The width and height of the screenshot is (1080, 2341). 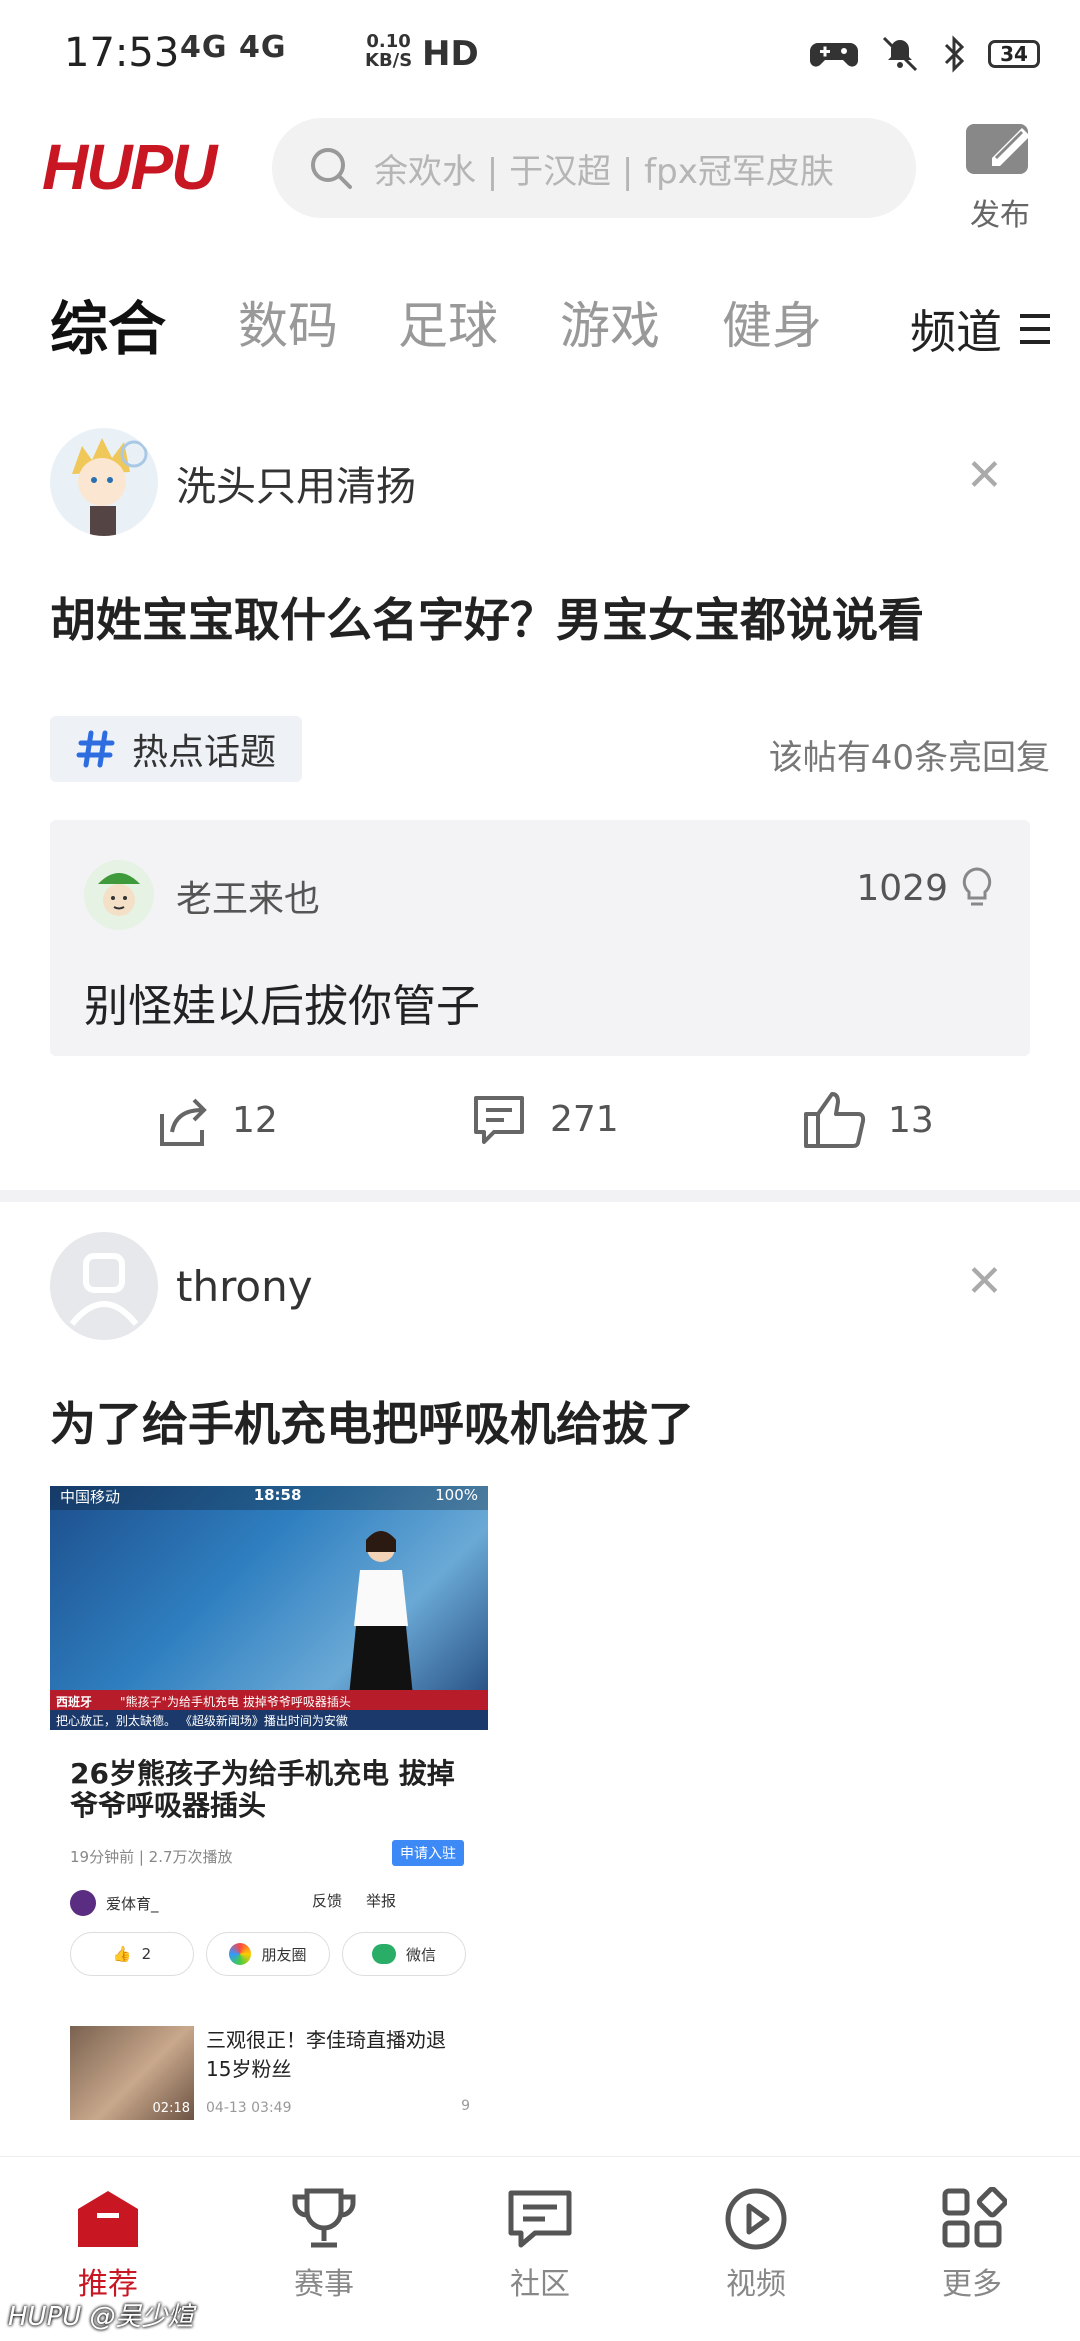 What do you see at coordinates (388, 41) in the screenshot?
I see `speed-value: 0.10` at bounding box center [388, 41].